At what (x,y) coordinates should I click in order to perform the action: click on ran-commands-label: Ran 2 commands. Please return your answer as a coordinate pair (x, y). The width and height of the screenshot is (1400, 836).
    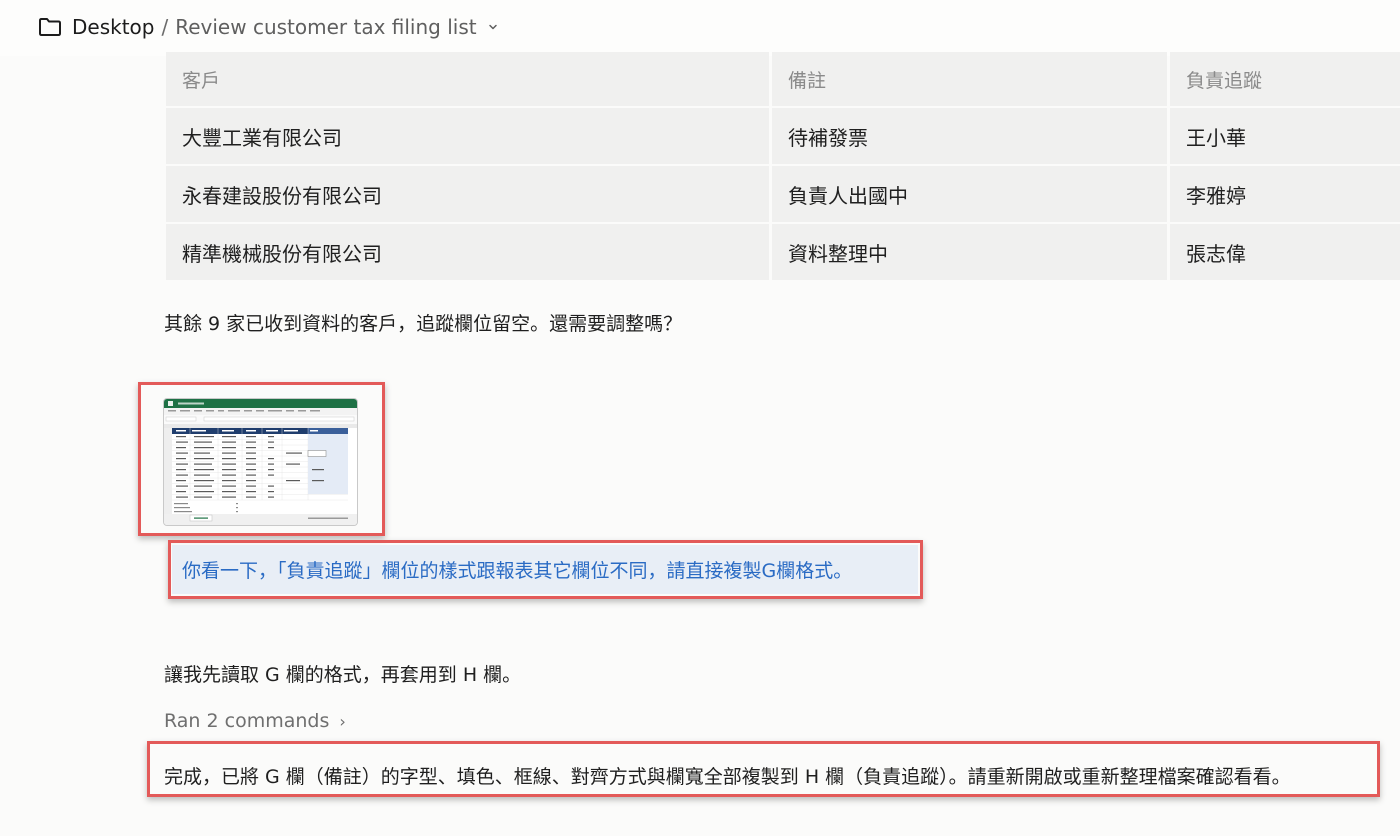
    Looking at the image, I should click on (247, 721).